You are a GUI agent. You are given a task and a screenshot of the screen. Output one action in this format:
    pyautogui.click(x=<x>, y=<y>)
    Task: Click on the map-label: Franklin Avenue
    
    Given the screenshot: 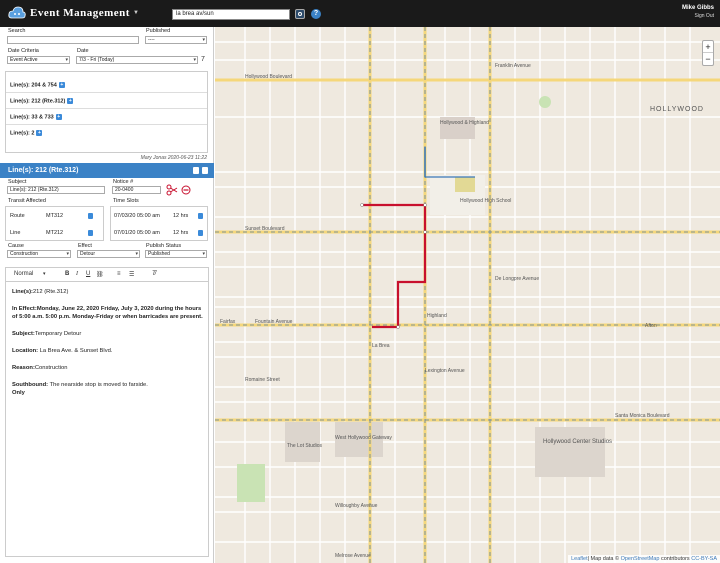 What is the action you would take?
    pyautogui.click(x=513, y=66)
    